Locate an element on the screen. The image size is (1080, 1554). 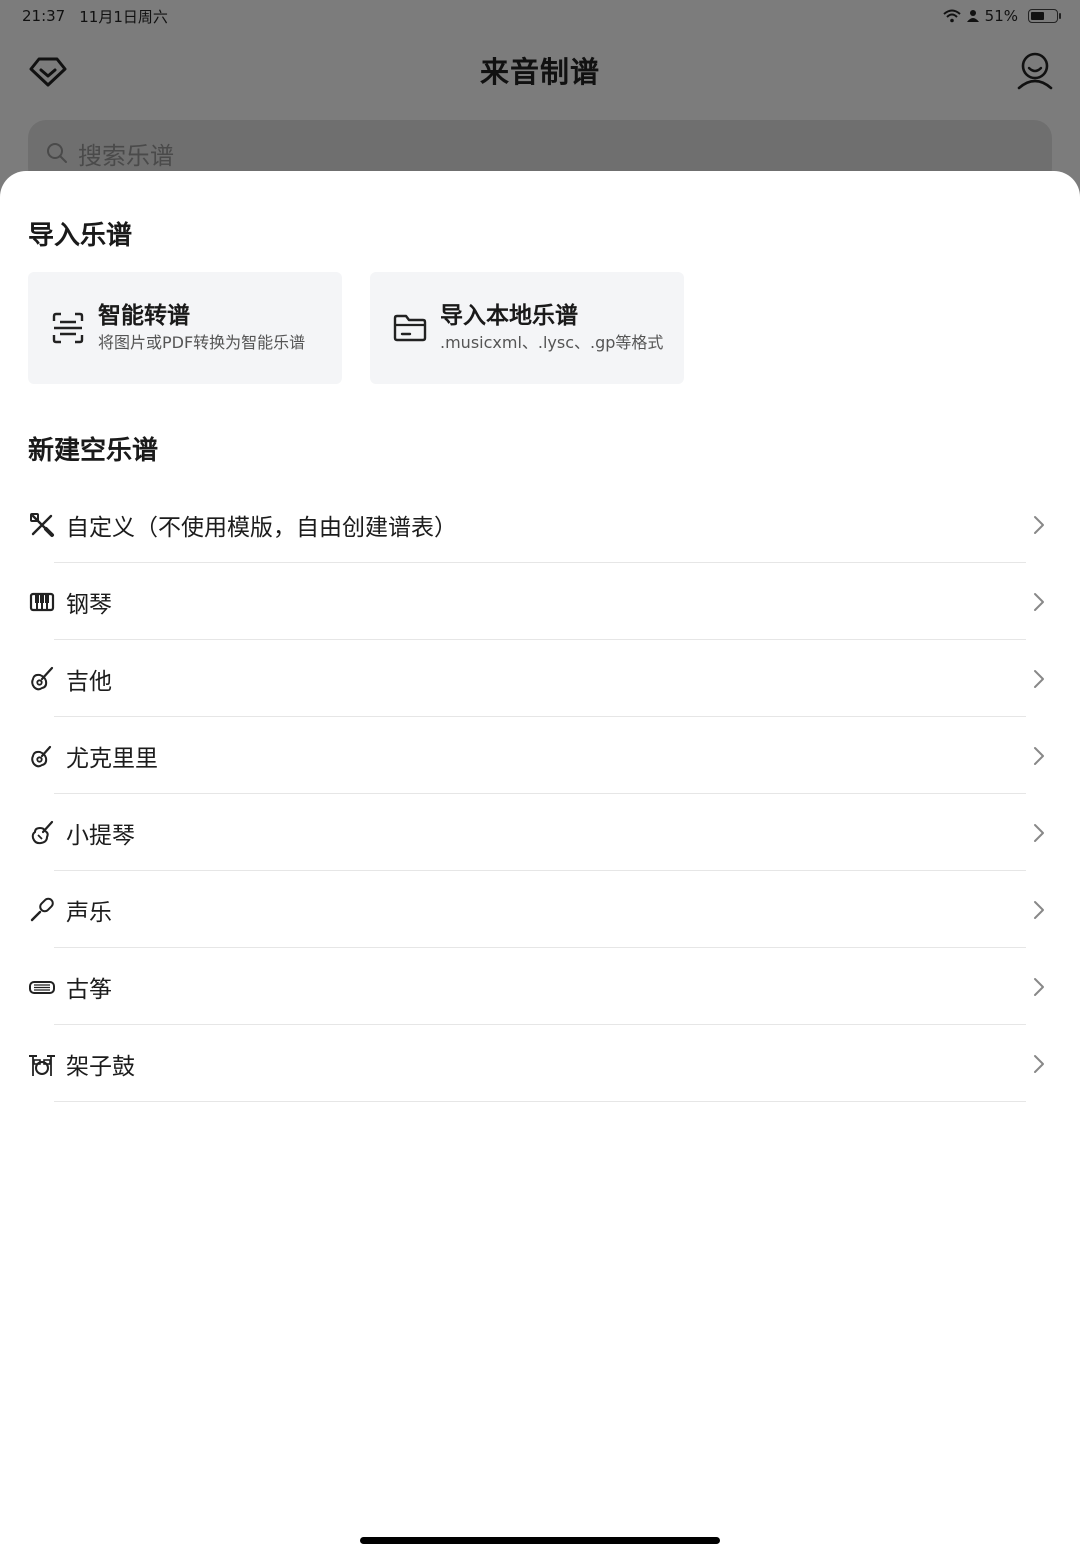
app-title: 来音制谱 is located at coordinates (539, 72).